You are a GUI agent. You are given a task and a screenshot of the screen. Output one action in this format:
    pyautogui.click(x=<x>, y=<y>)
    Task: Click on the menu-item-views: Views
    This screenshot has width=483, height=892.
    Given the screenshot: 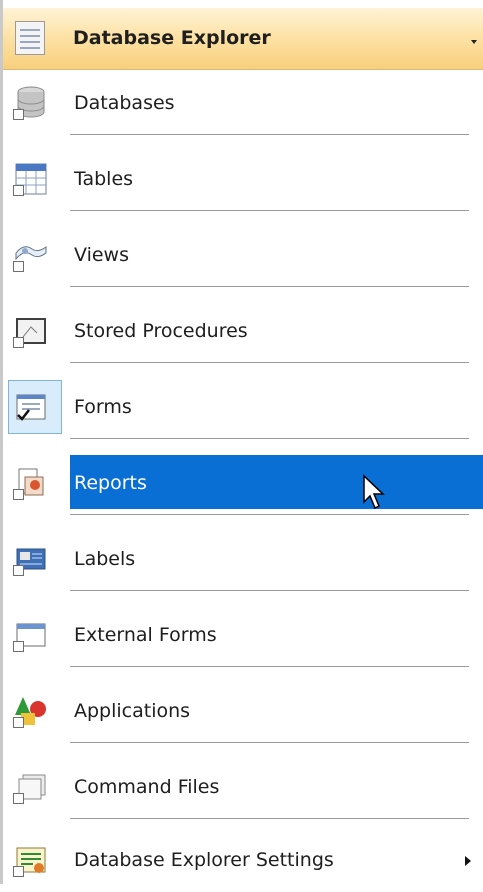 What is the action you would take?
    pyautogui.click(x=243, y=255)
    